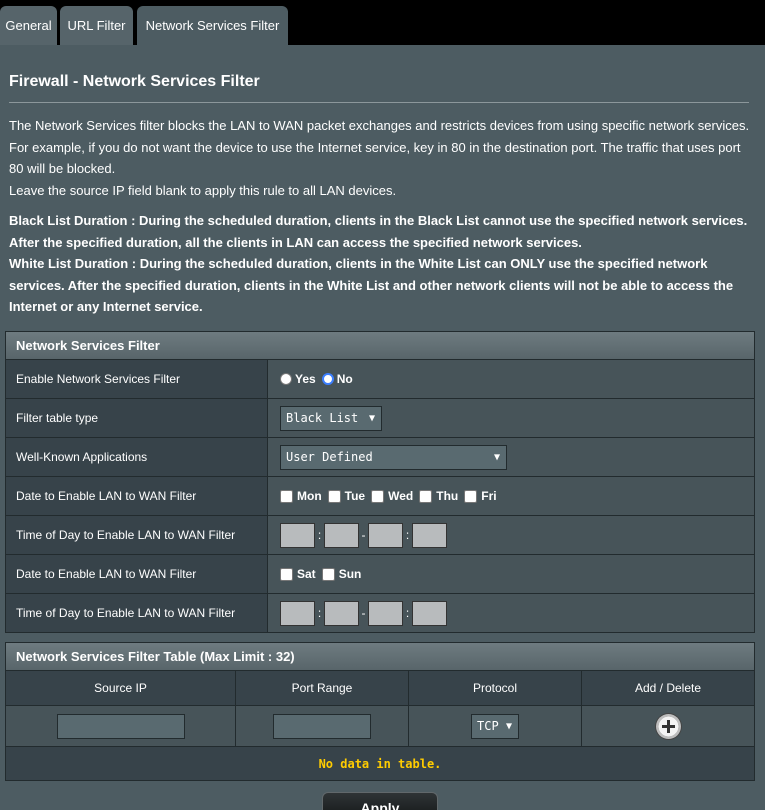 Image resolution: width=765 pixels, height=810 pixels. What do you see at coordinates (134, 81) in the screenshot?
I see `page-title: Firewall - Network Services Filter` at bounding box center [134, 81].